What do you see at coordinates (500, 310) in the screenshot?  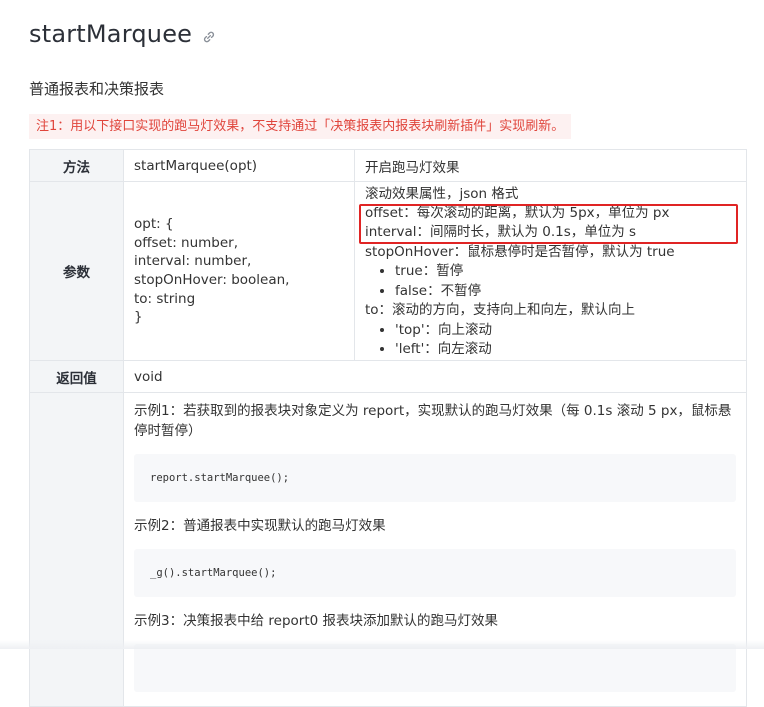 I see `params-desc-to: to：滚动的方向，支持向上和向左，默认向上` at bounding box center [500, 310].